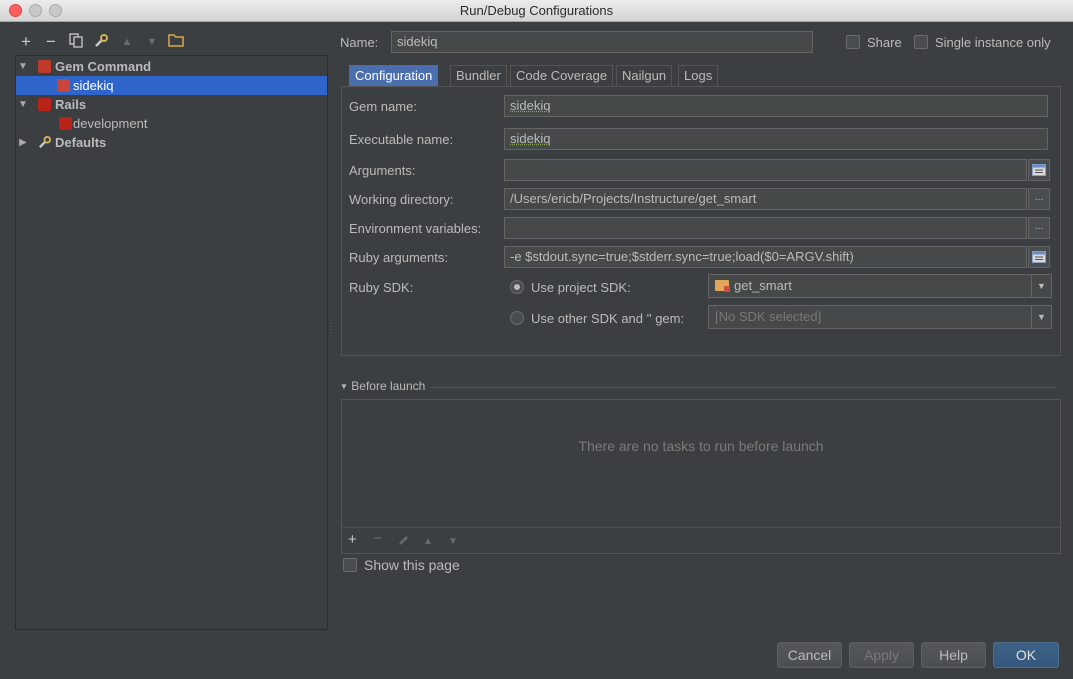 The height and width of the screenshot is (679, 1073). Describe the element at coordinates (743, 387) in the screenshot. I see `separator` at that location.